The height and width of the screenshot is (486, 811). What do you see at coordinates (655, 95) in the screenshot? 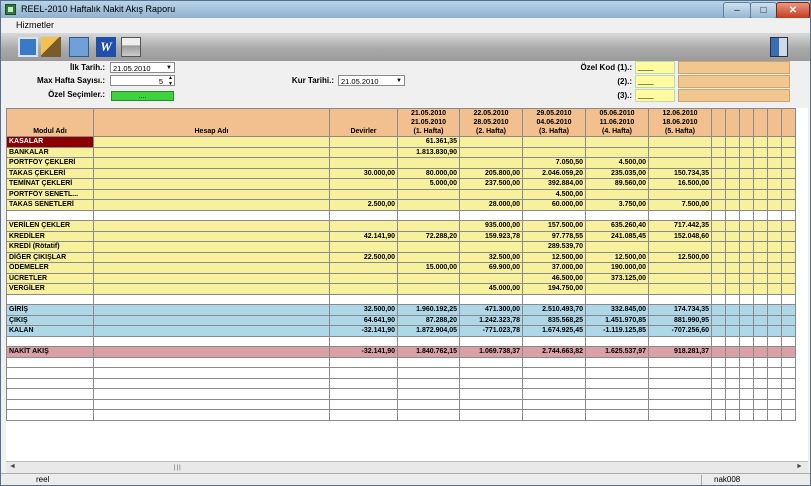
I see `ozel-kod3-field: ____` at bounding box center [655, 95].